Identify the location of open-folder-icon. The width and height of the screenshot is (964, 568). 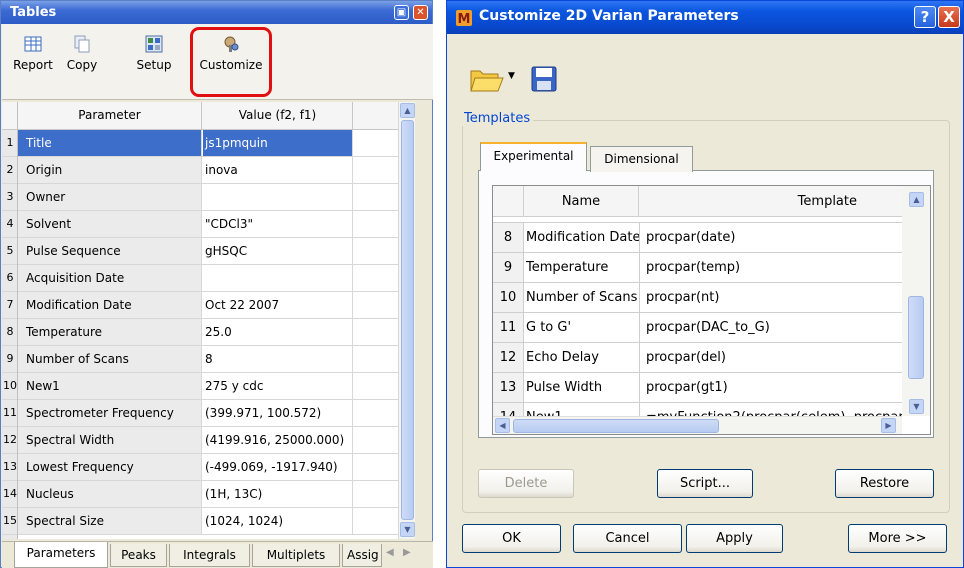
(487, 79).